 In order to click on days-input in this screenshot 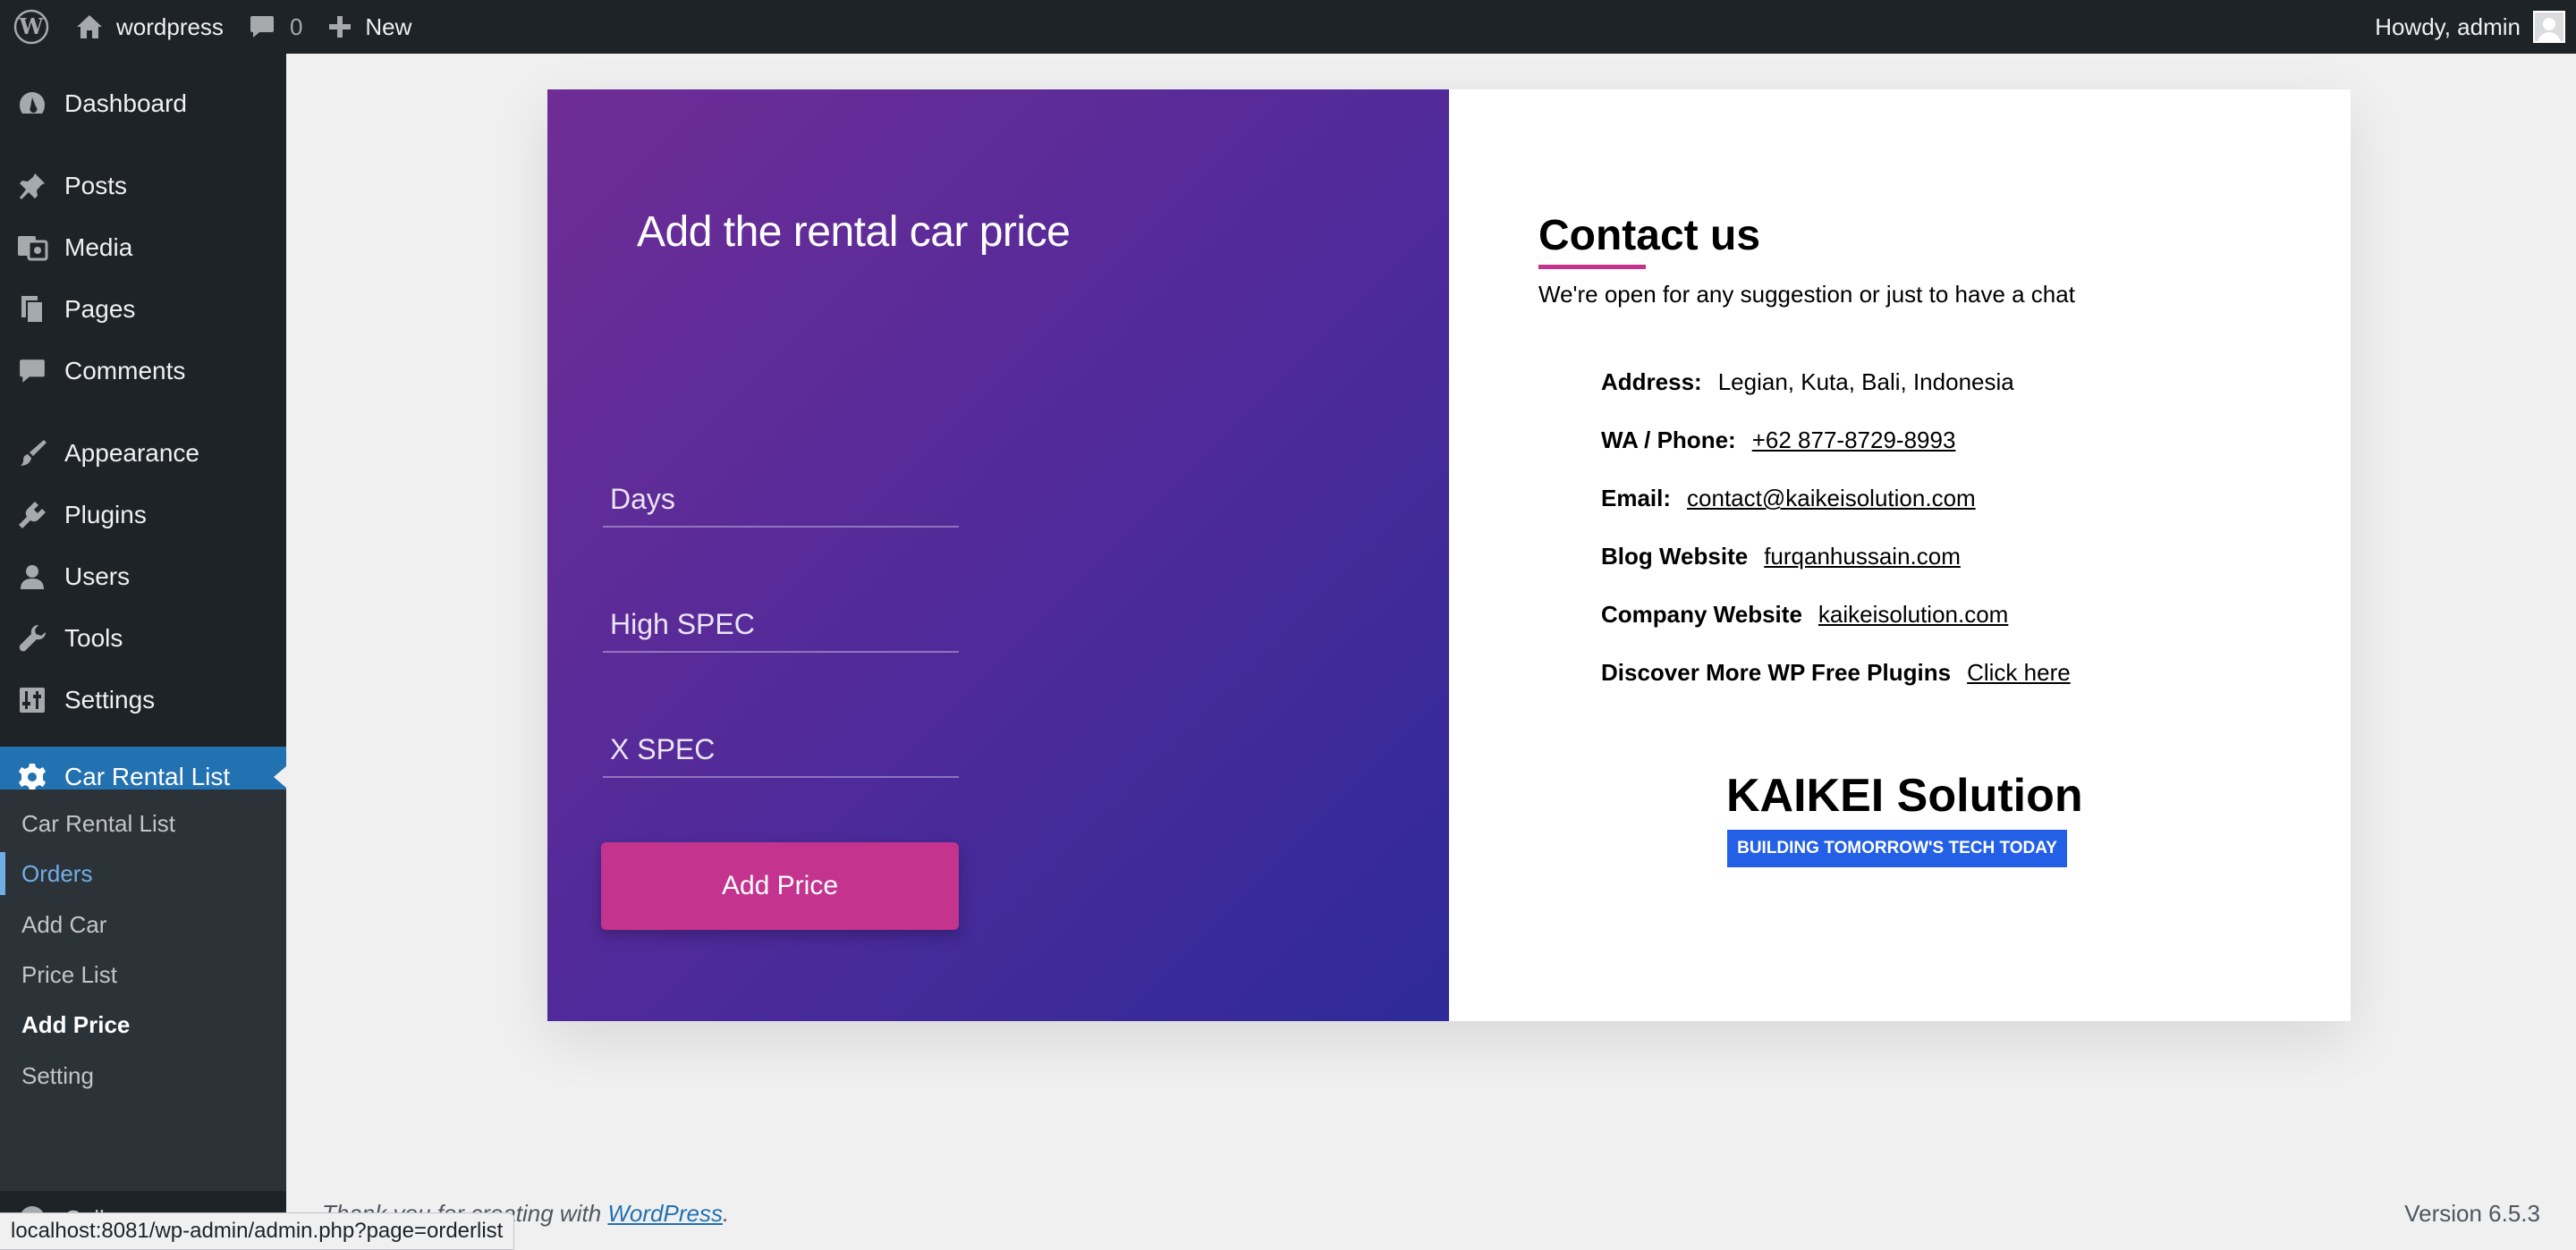, I will do `click(781, 485)`.